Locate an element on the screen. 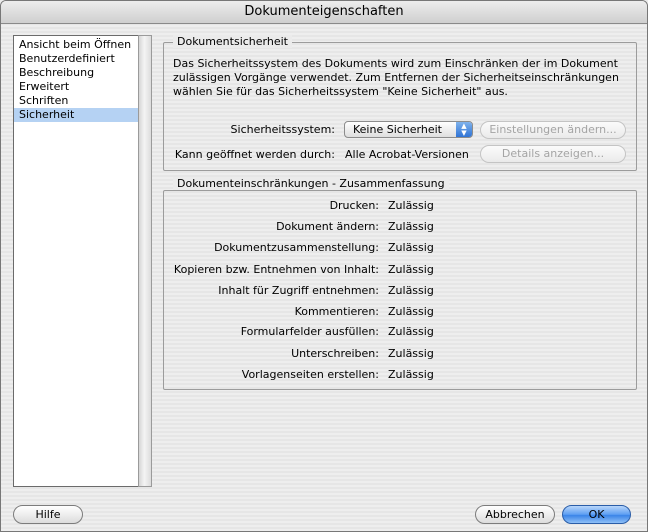  restriction-value-copy: Zulässig is located at coordinates (411, 269).